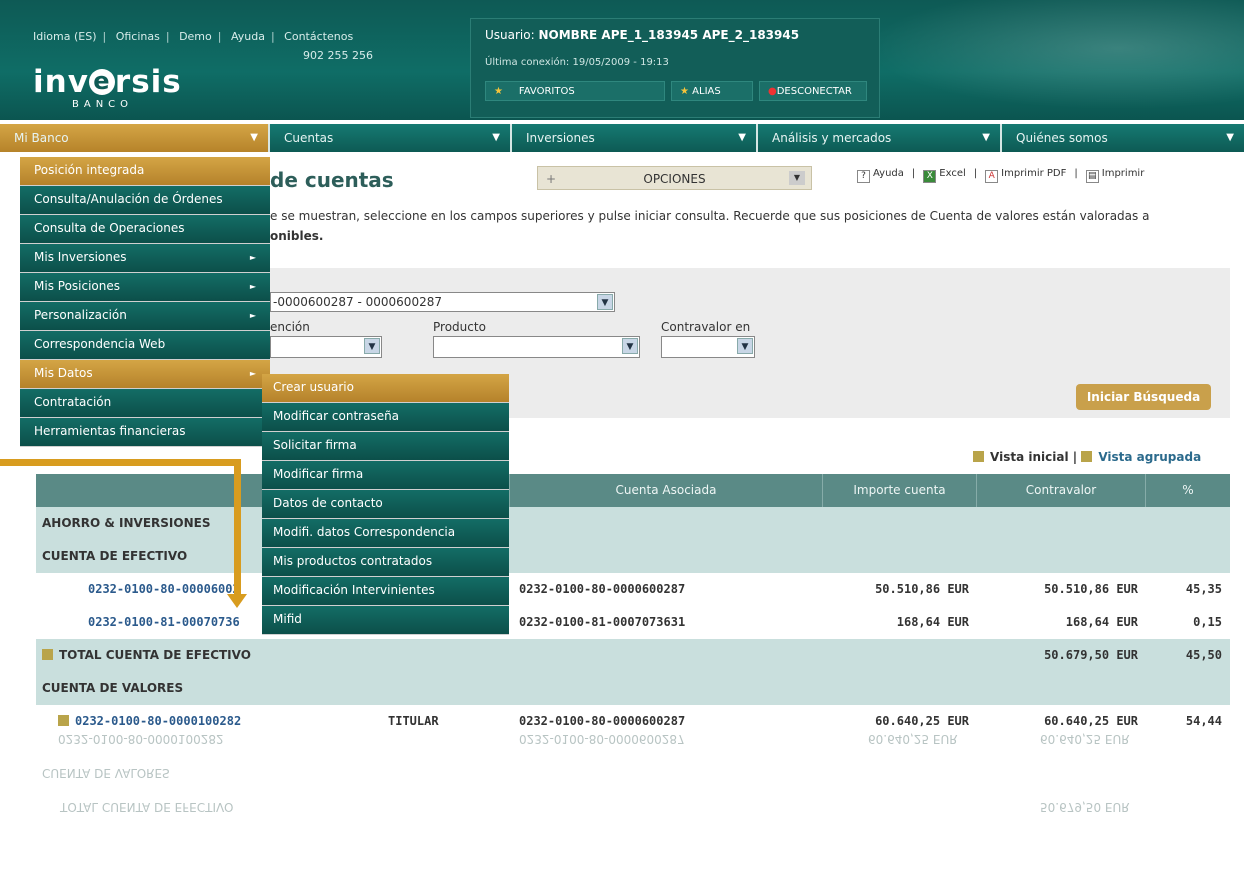  What do you see at coordinates (385, 417) in the screenshot?
I see `submenu-item-modificar-contrasena: Modificar contraseña` at bounding box center [385, 417].